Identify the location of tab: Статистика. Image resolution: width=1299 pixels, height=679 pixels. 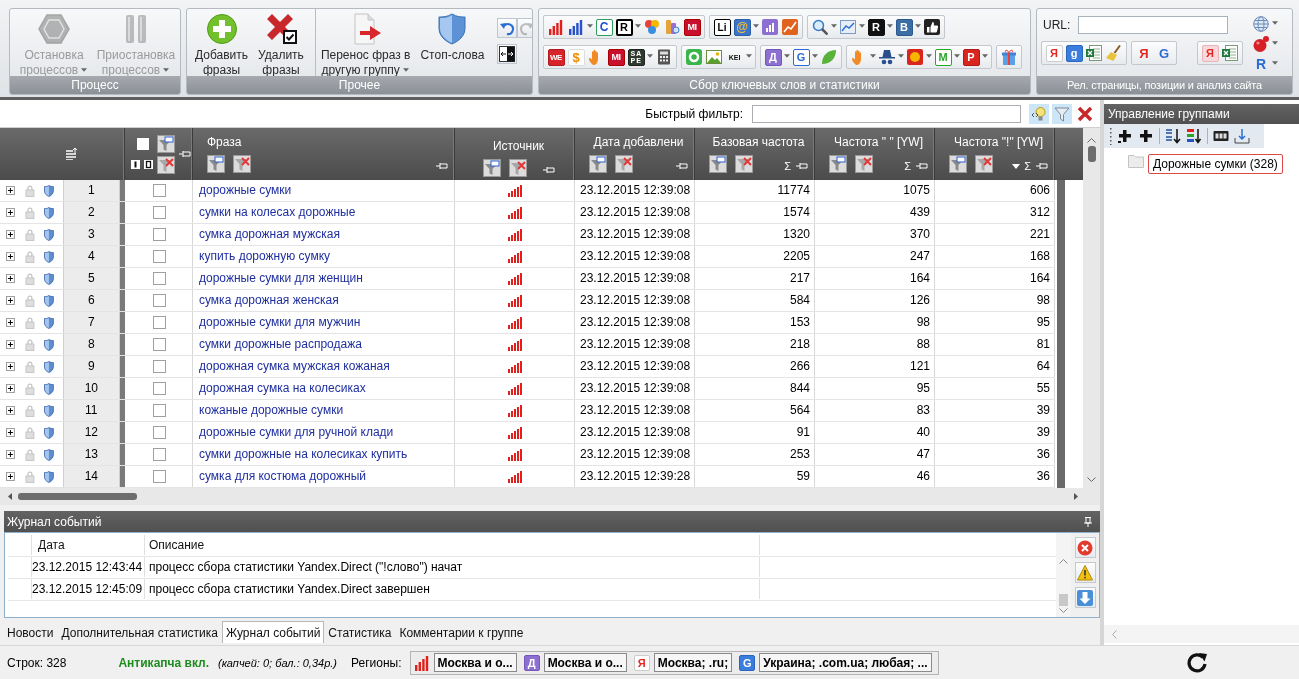
(360, 632).